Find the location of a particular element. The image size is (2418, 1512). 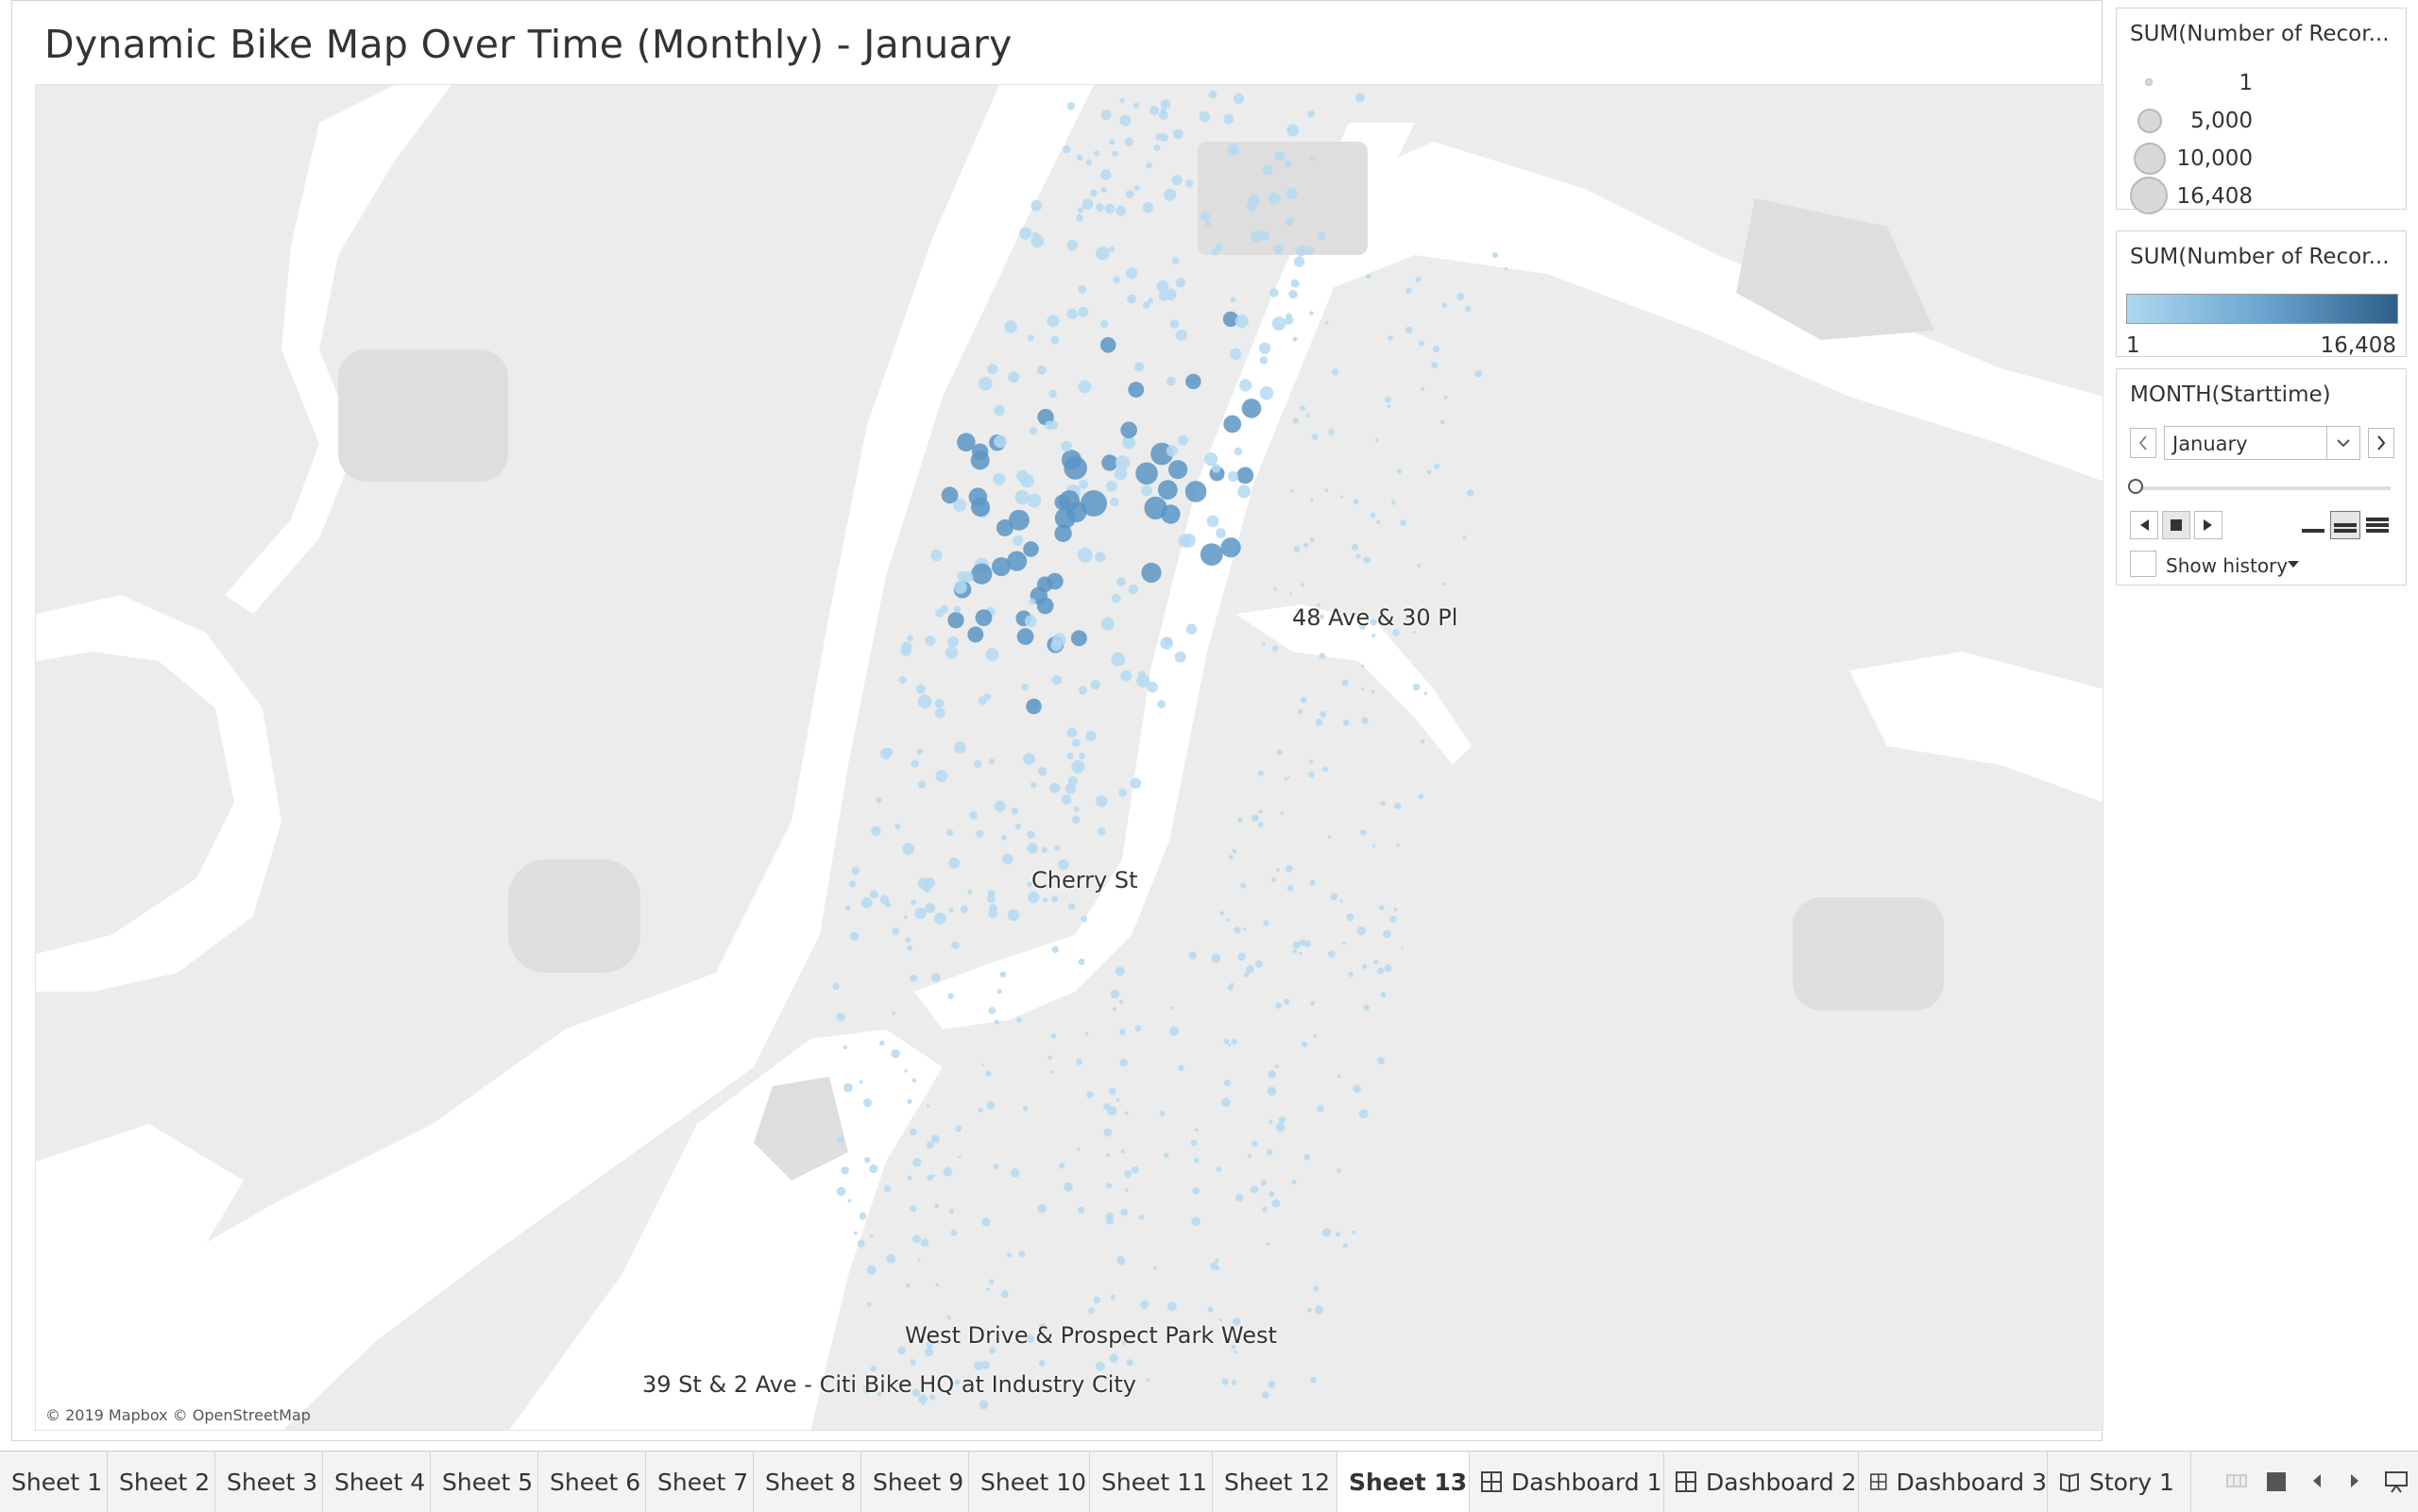

month-select: January is located at coordinates (2262, 443).